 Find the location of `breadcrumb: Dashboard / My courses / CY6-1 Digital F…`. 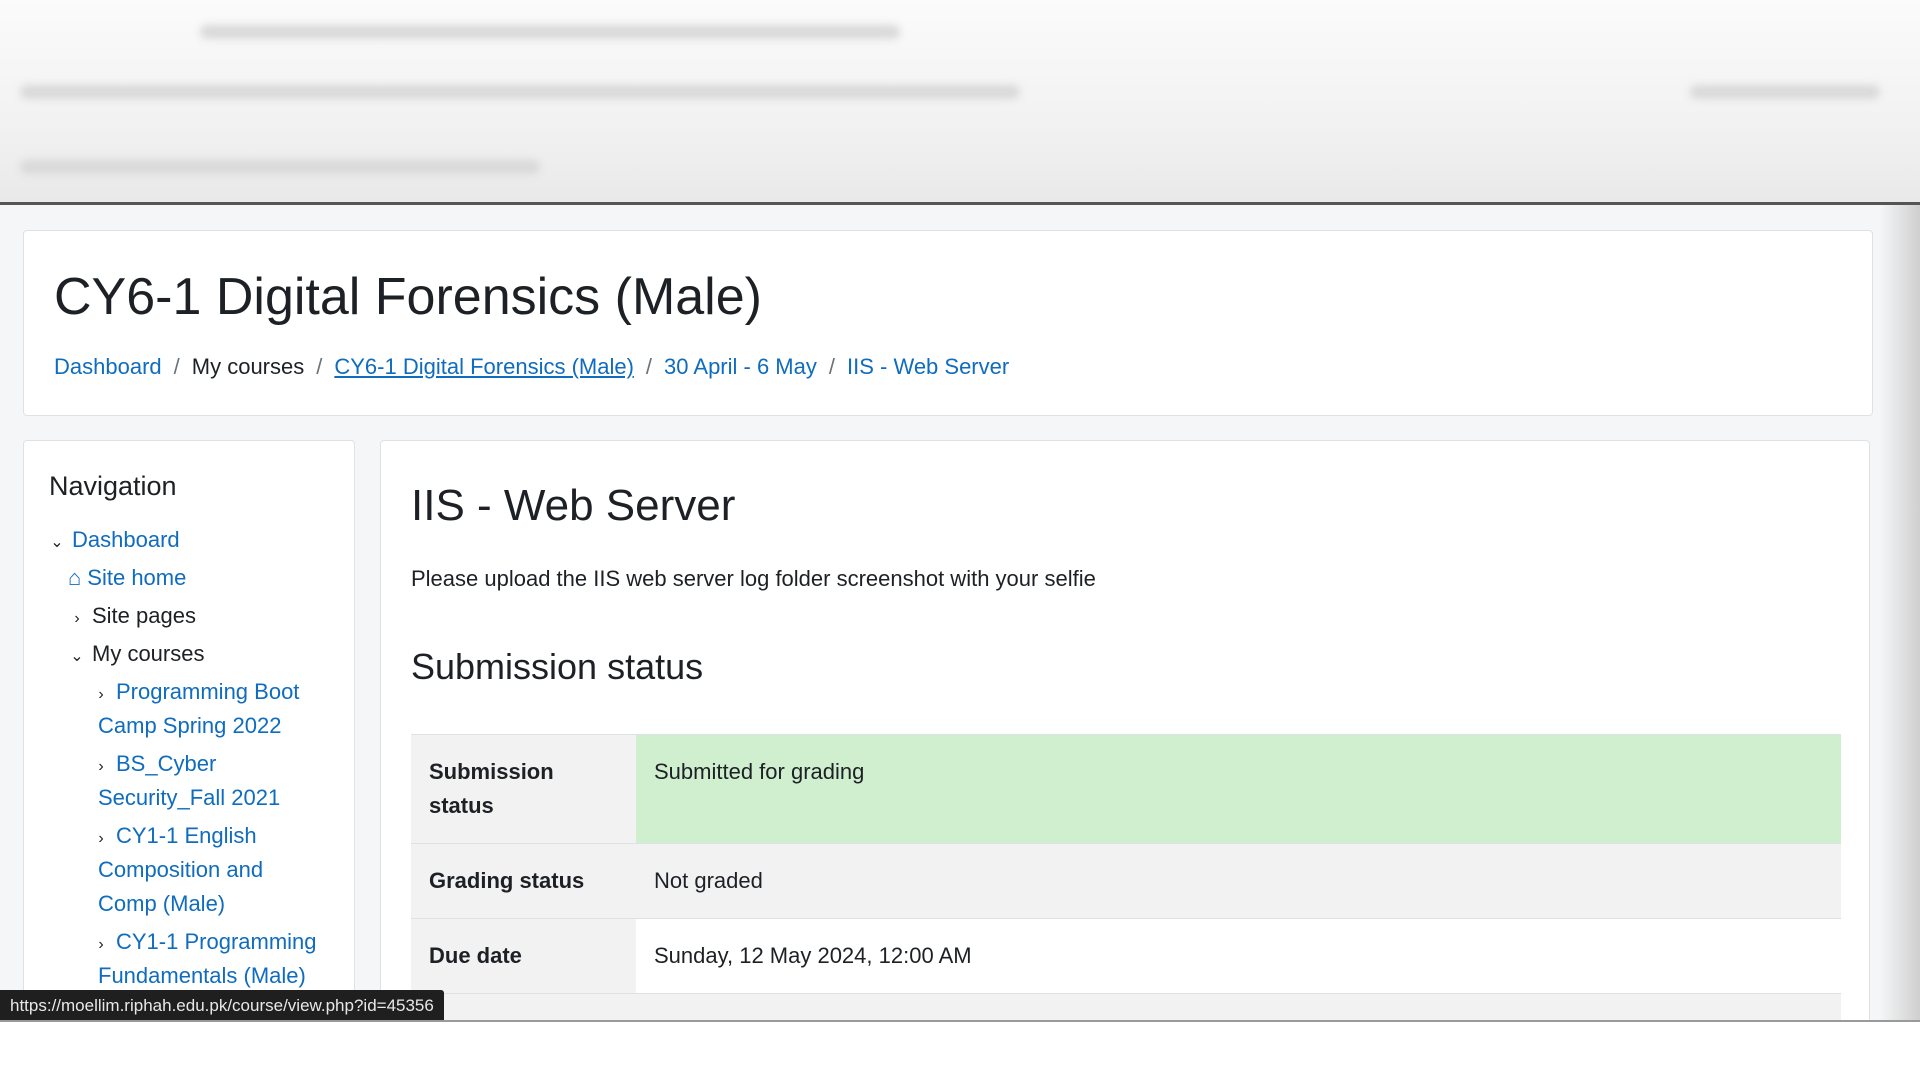

breadcrumb: Dashboard / My courses / CY6-1 Digital F… is located at coordinates (531, 367).